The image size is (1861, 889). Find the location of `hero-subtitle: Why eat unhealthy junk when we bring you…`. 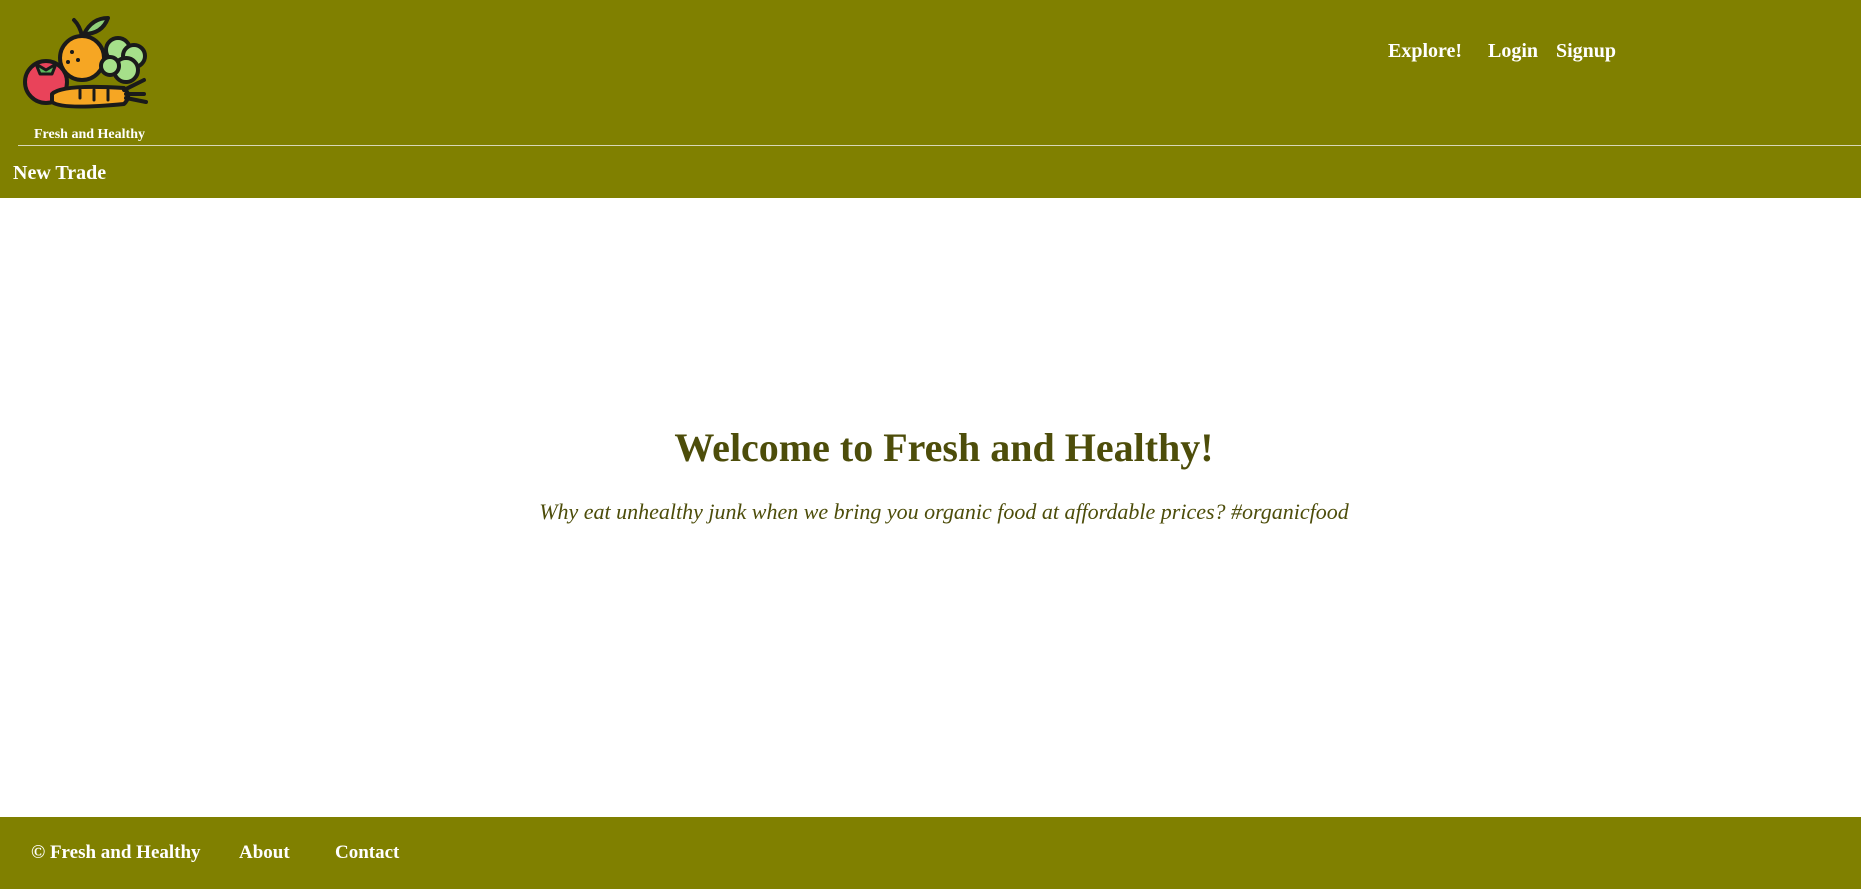

hero-subtitle: Why eat unhealthy junk when we bring you… is located at coordinates (944, 511).